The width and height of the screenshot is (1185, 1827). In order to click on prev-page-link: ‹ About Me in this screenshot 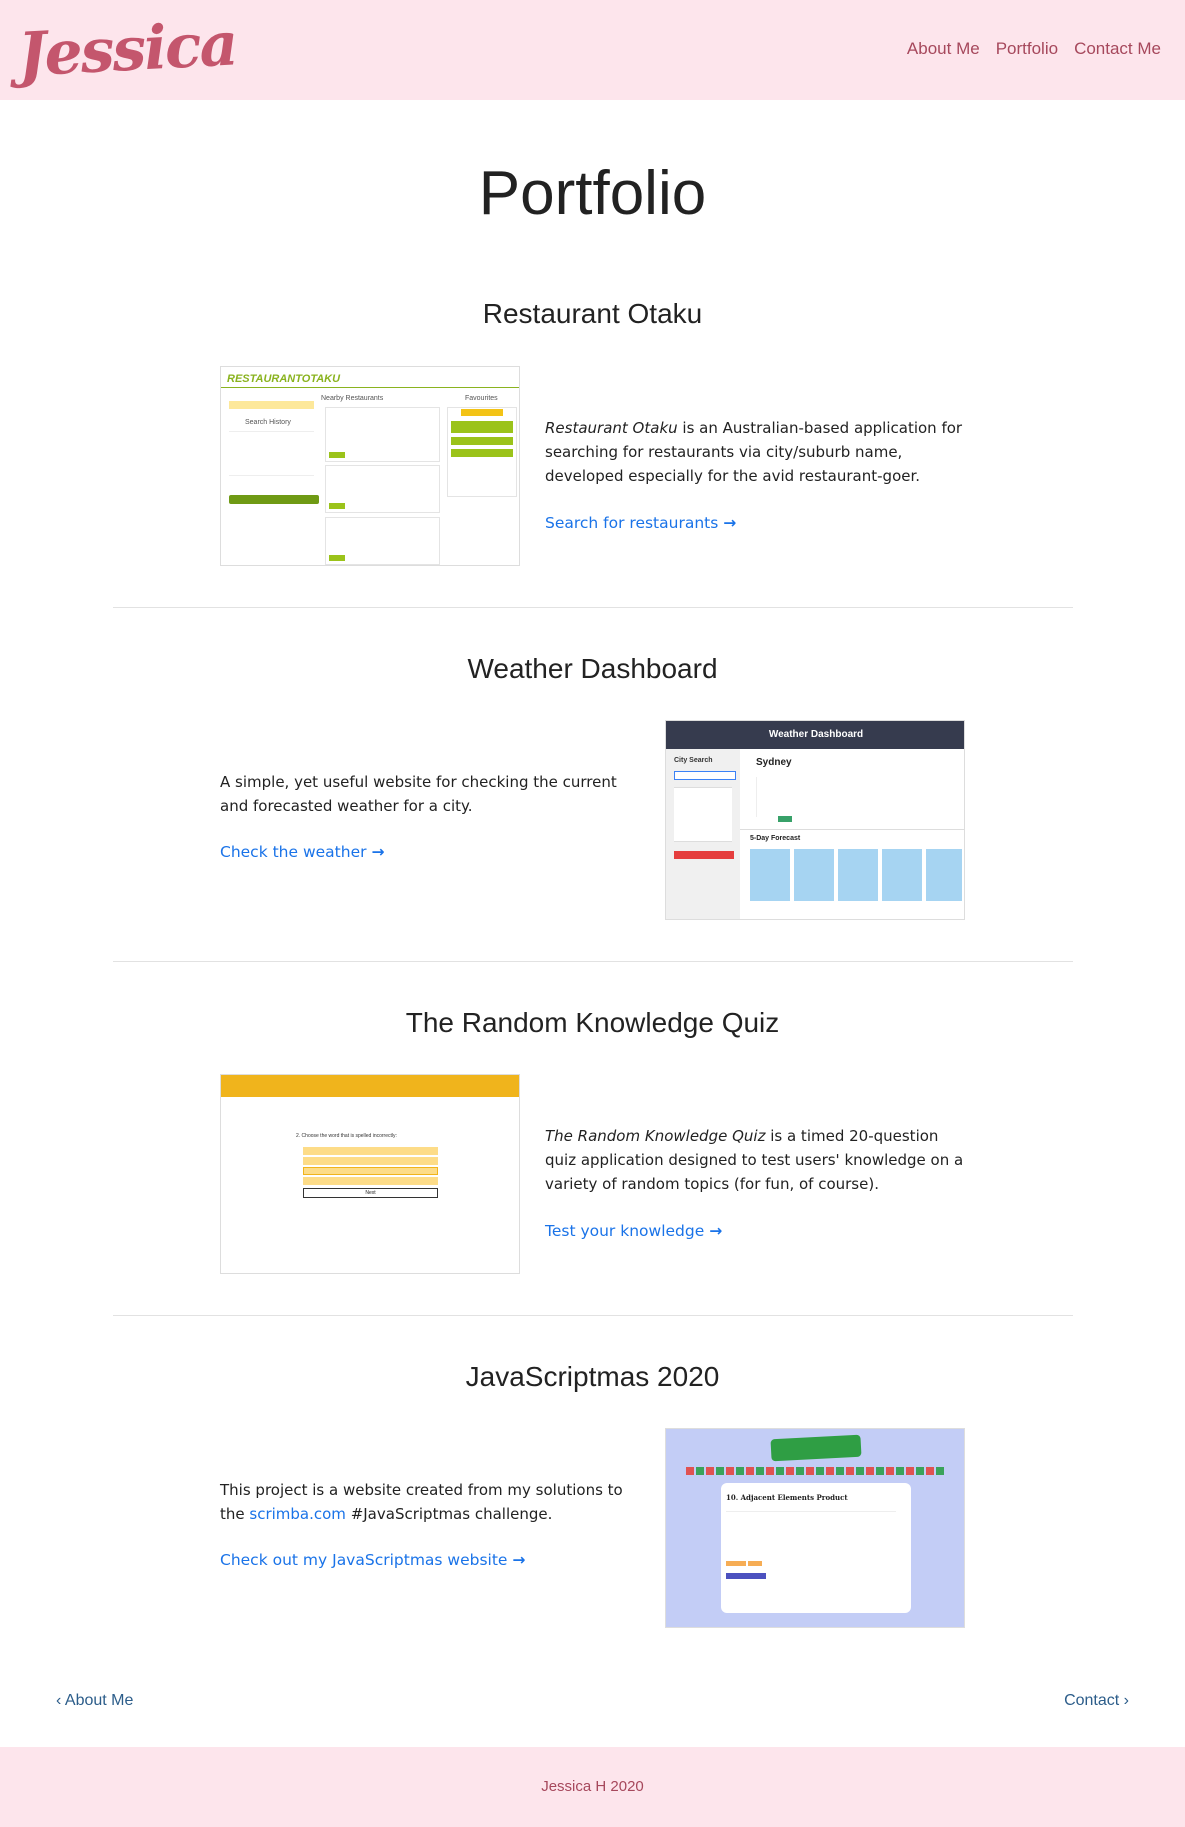, I will do `click(94, 1701)`.